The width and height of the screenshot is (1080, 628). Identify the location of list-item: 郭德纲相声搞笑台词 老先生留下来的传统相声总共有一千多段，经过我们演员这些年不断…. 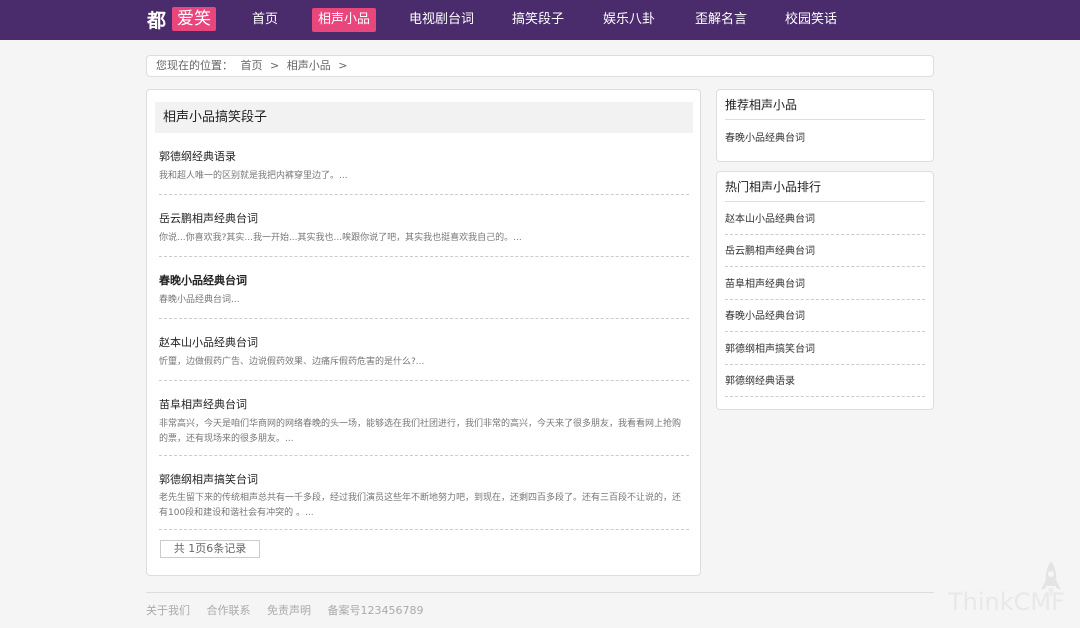
(424, 499).